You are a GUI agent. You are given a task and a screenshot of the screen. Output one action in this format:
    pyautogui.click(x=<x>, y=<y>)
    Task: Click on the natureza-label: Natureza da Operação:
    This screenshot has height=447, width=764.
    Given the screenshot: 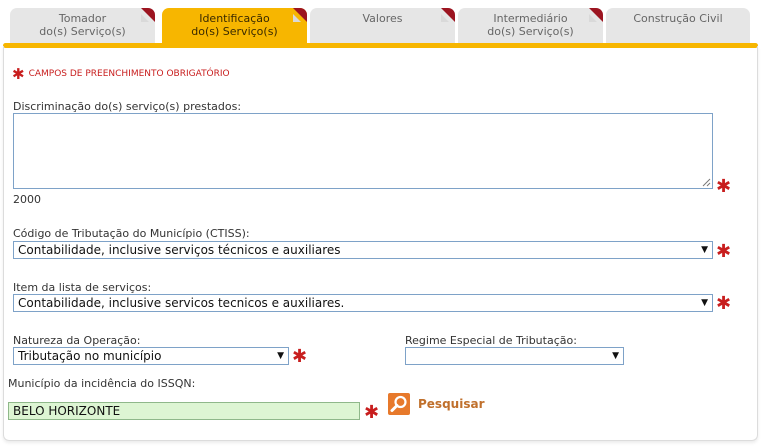 What is the action you would take?
    pyautogui.click(x=77, y=340)
    